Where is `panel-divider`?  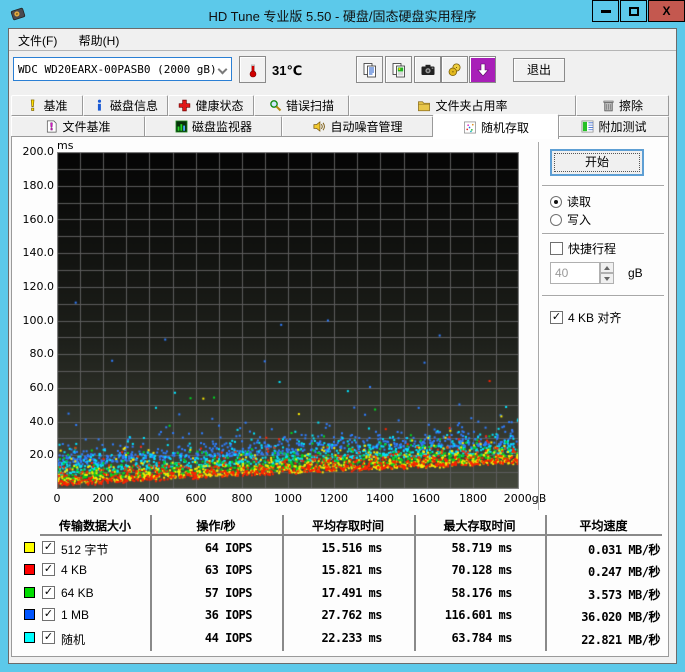
panel-divider is located at coordinates (538, 326).